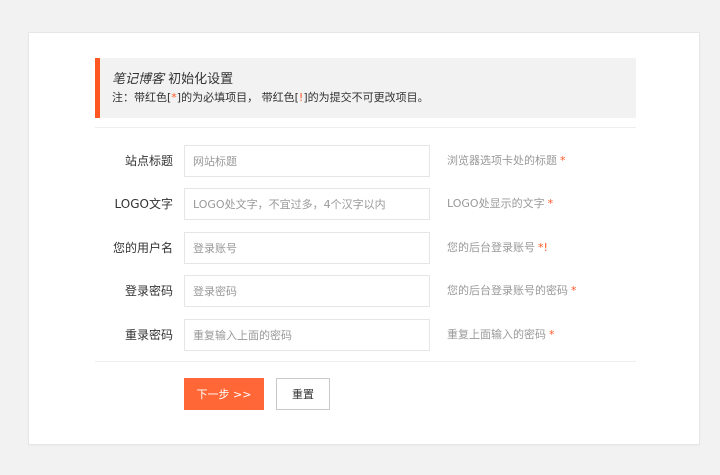 Image resolution: width=720 pixels, height=475 pixels. I want to click on field-row-logo-text: LOGO文字 LOGO处显示的文字*, so click(365, 204).